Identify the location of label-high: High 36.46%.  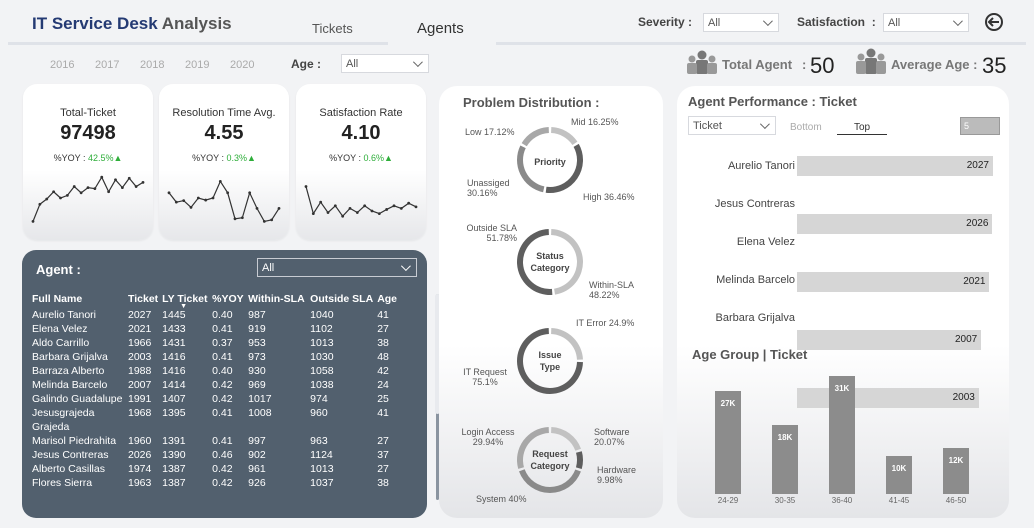
(609, 197).